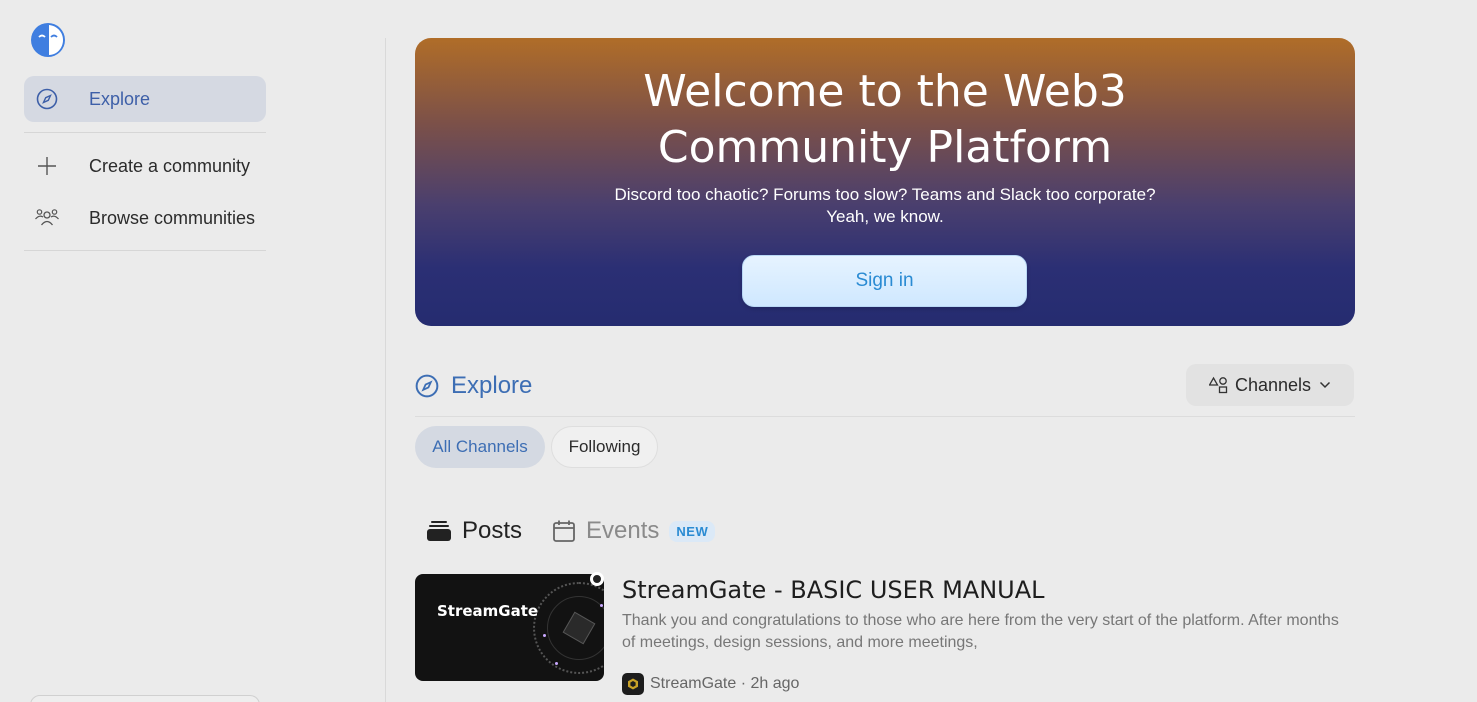 The width and height of the screenshot is (1477, 702). Describe the element at coordinates (1273, 384) in the screenshot. I see `channels-dropdown-label: Channels` at that location.